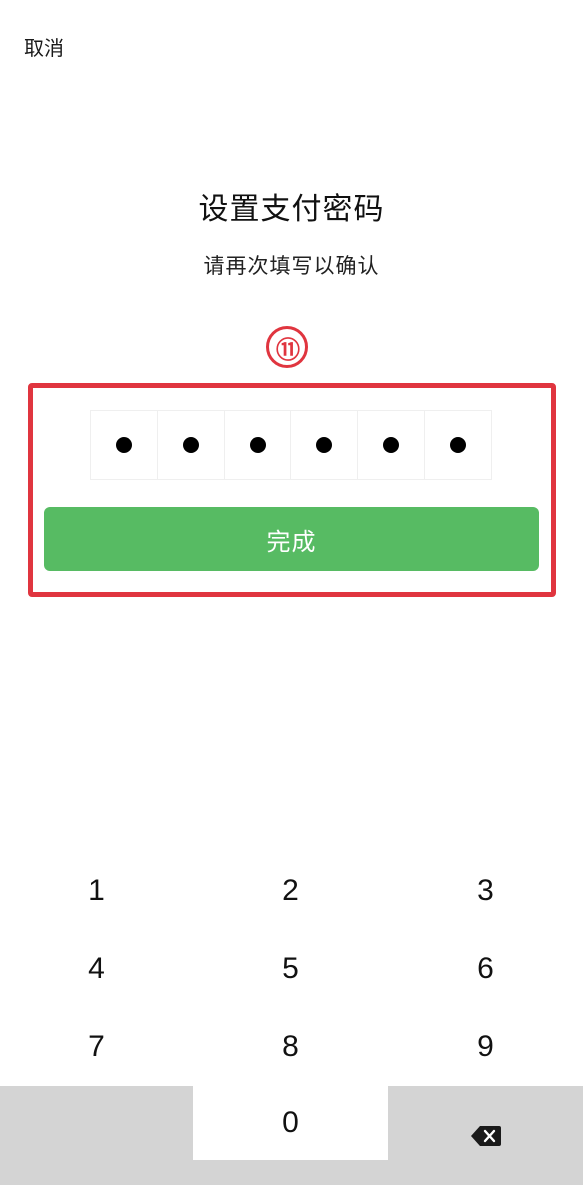 Image resolution: width=583 pixels, height=1185 pixels. Describe the element at coordinates (291, 539) in the screenshot. I see `done-button: 完成` at that location.